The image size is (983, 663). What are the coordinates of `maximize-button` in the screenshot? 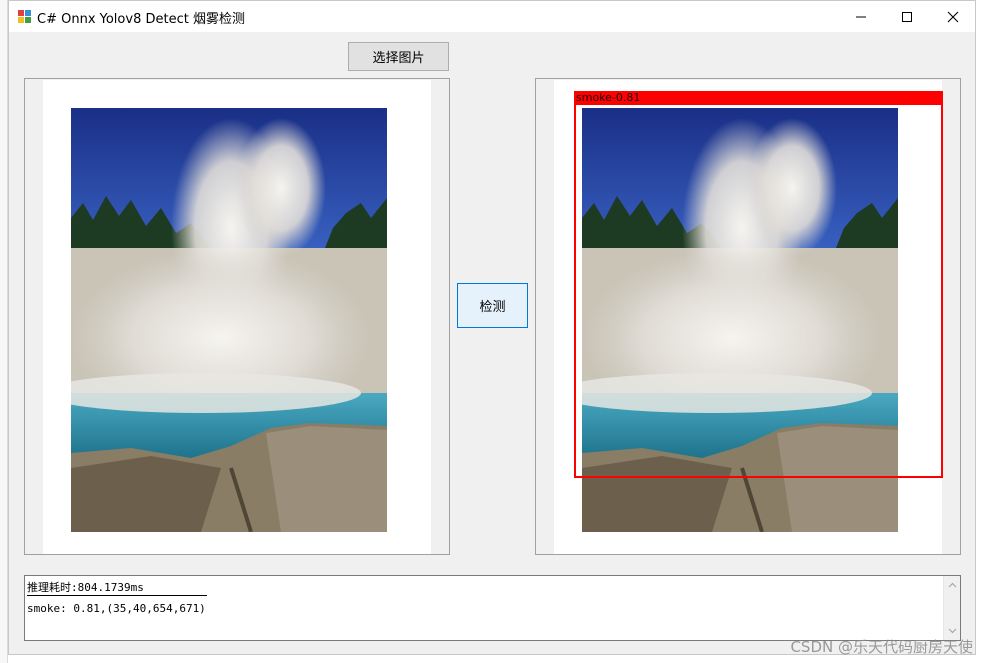 It's located at (907, 16).